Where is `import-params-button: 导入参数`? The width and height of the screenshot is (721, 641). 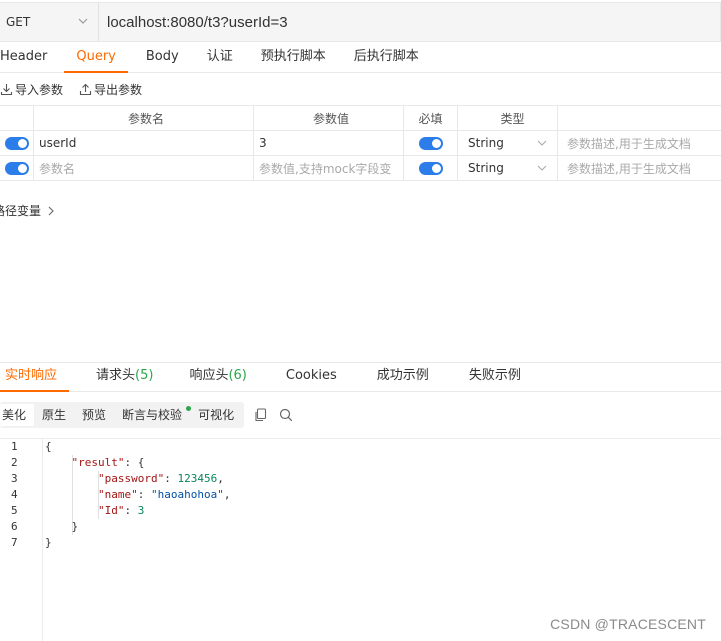
import-params-button: 导入参数 is located at coordinates (31, 89).